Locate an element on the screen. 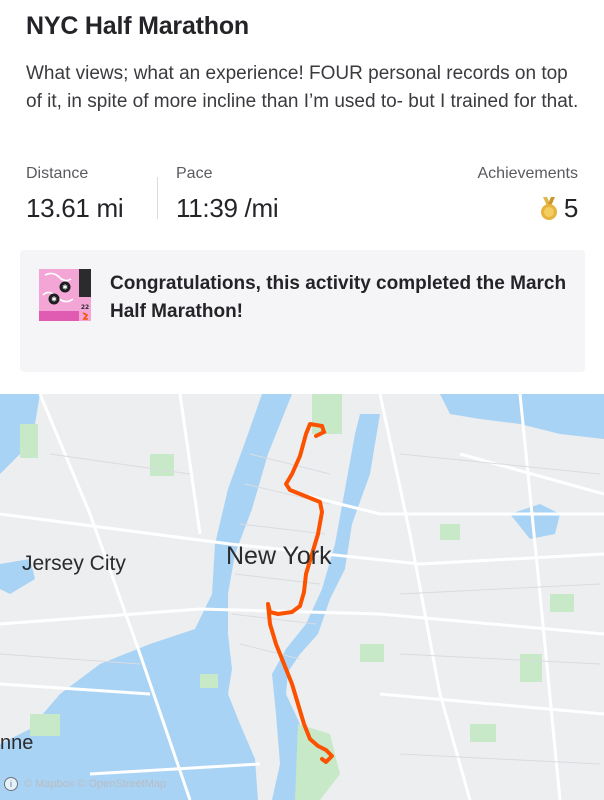 The width and height of the screenshot is (604, 800). achievements-label: Achievements is located at coordinates (528, 173).